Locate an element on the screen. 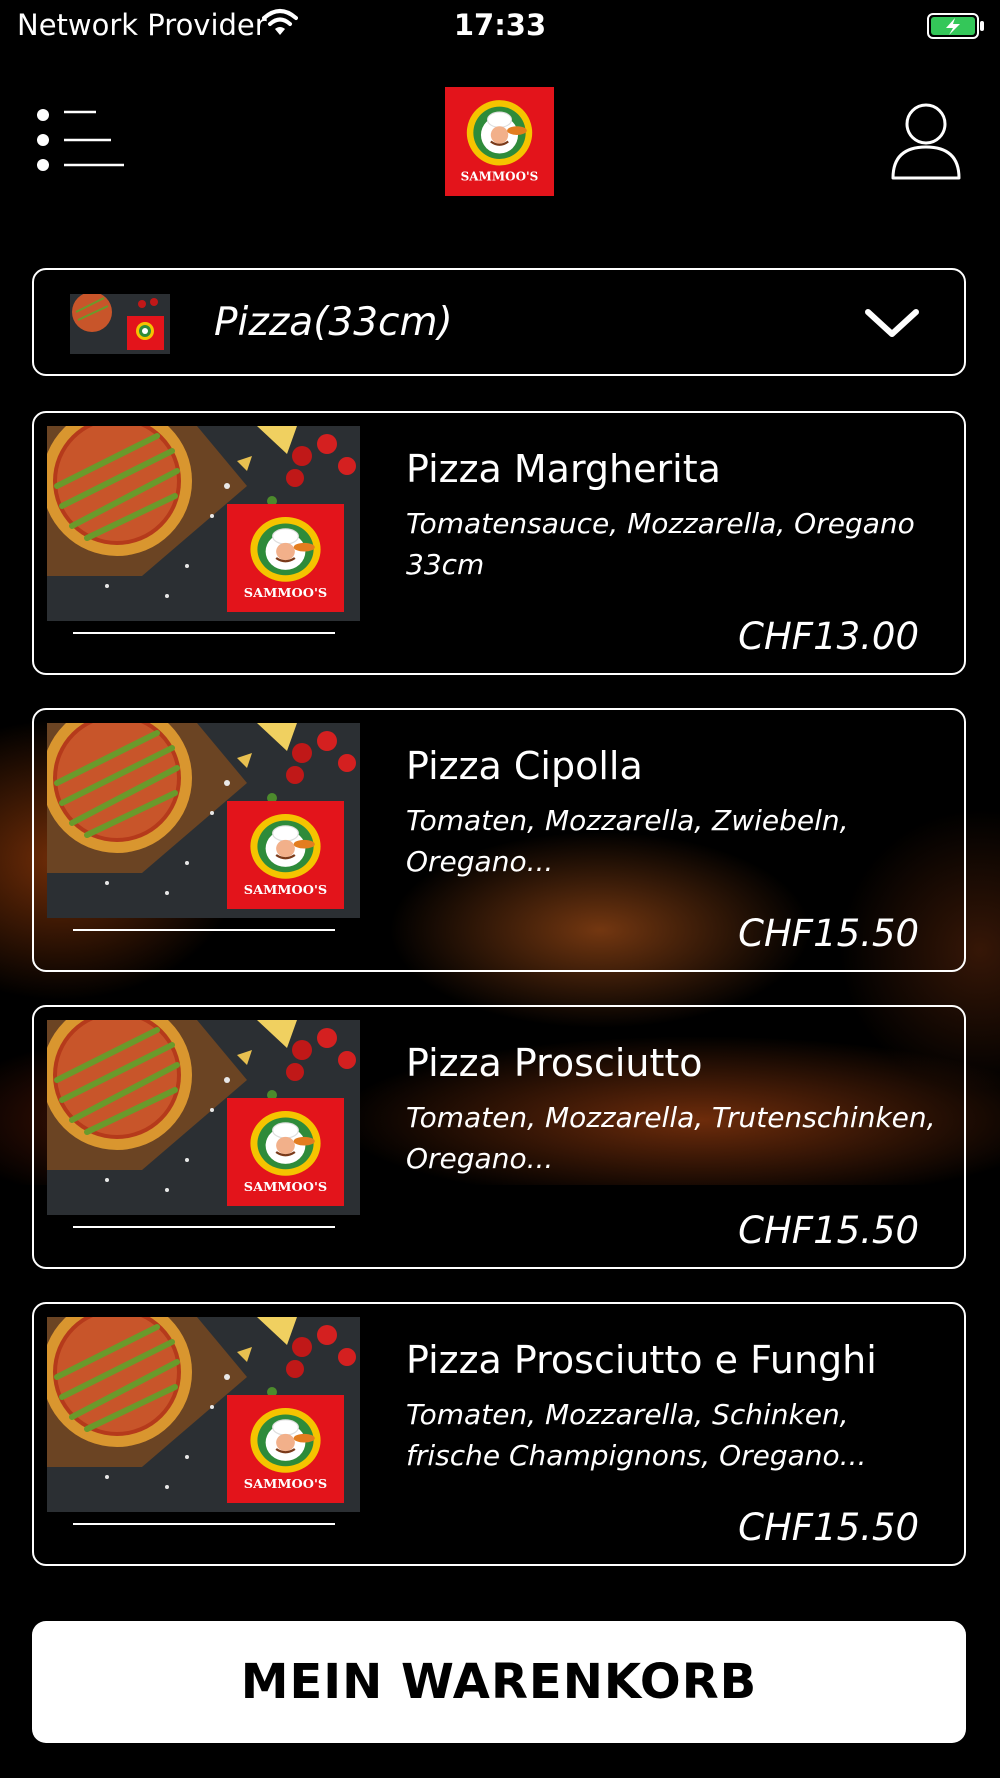 The height and width of the screenshot is (1778, 1000). product-title: Pizza Prosciutto e Funghi is located at coordinates (641, 1360).